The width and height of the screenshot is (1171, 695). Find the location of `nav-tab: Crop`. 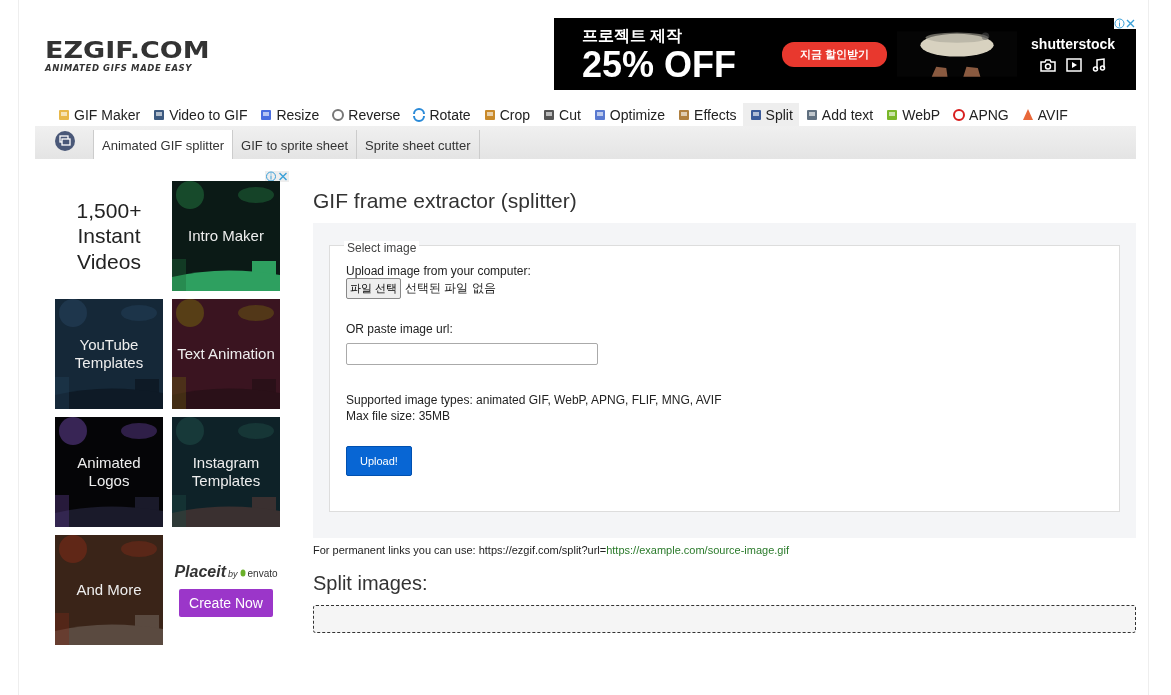

nav-tab: Crop is located at coordinates (506, 114).